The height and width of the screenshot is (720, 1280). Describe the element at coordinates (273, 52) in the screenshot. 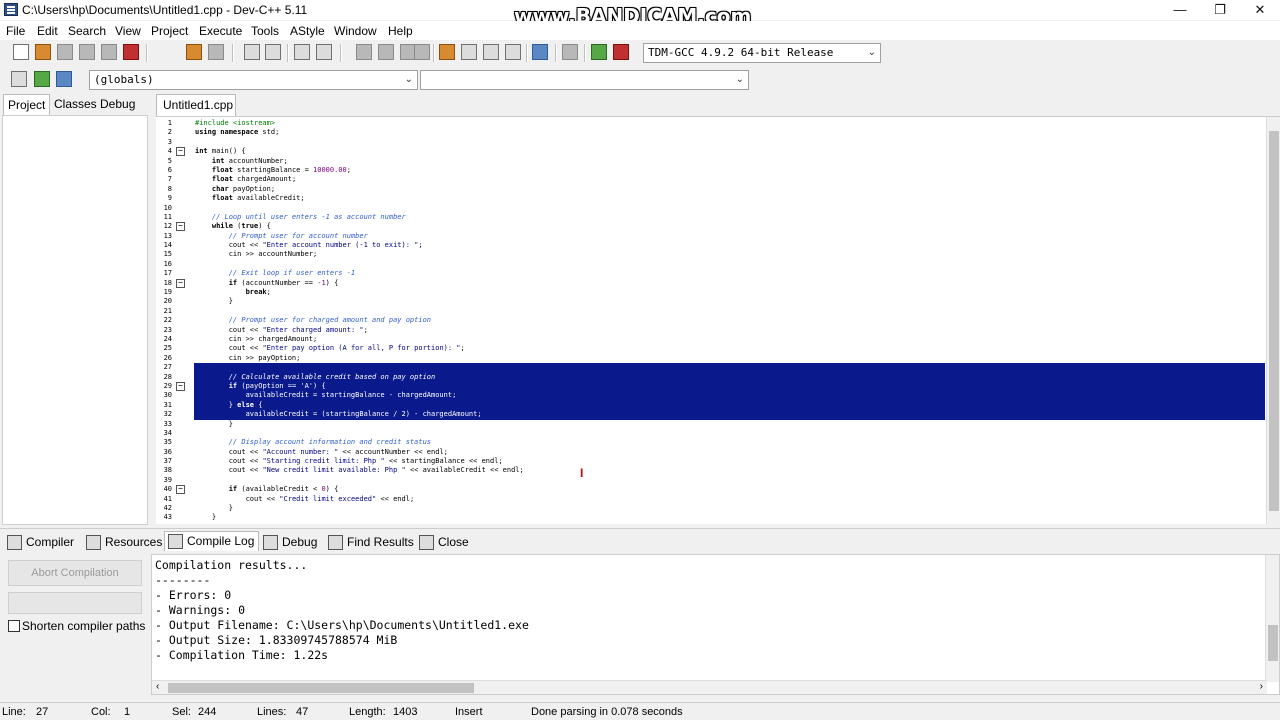

I see `replace-icon` at that location.